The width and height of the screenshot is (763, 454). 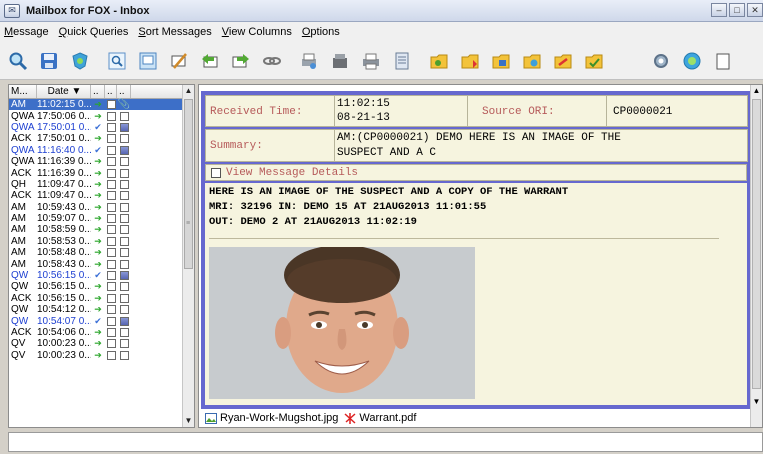 I want to click on suspect-photo, so click(x=342, y=323).